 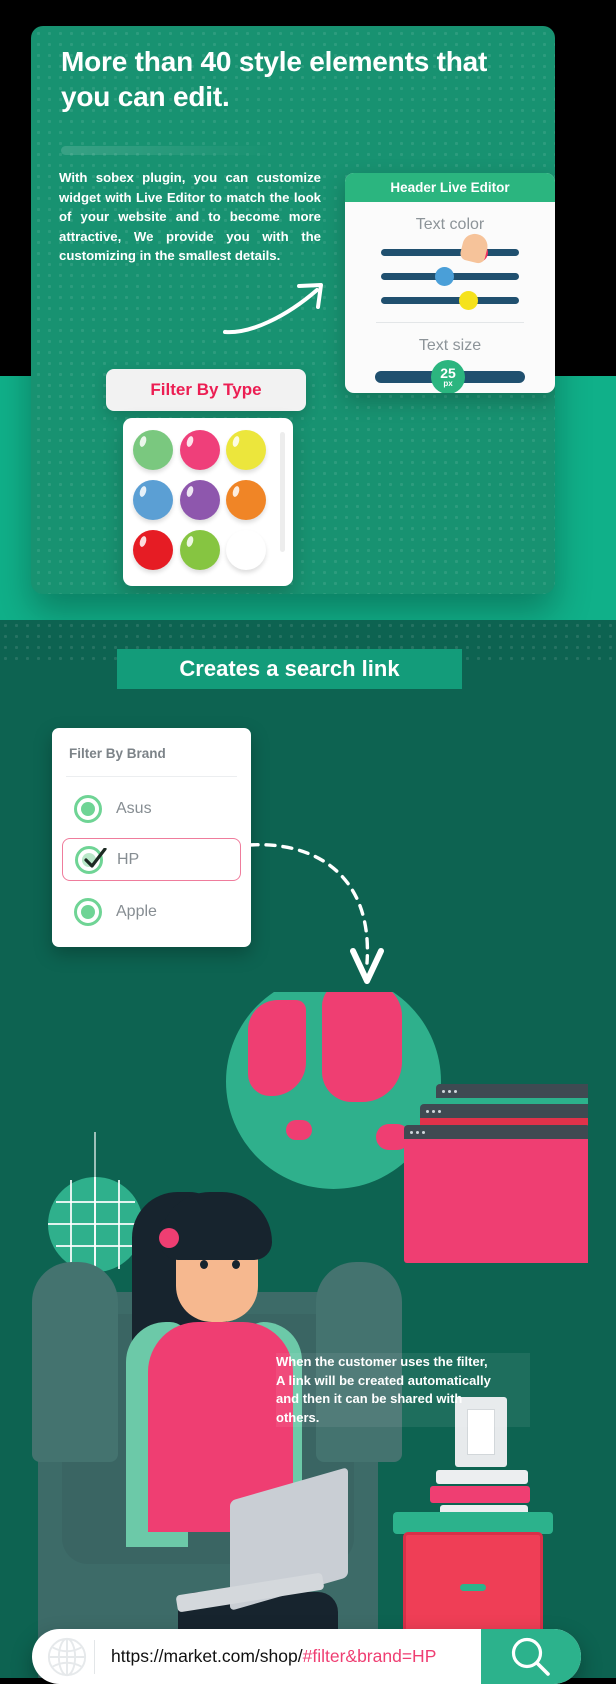 What do you see at coordinates (128, 859) in the screenshot?
I see `brand-option-label: HP` at bounding box center [128, 859].